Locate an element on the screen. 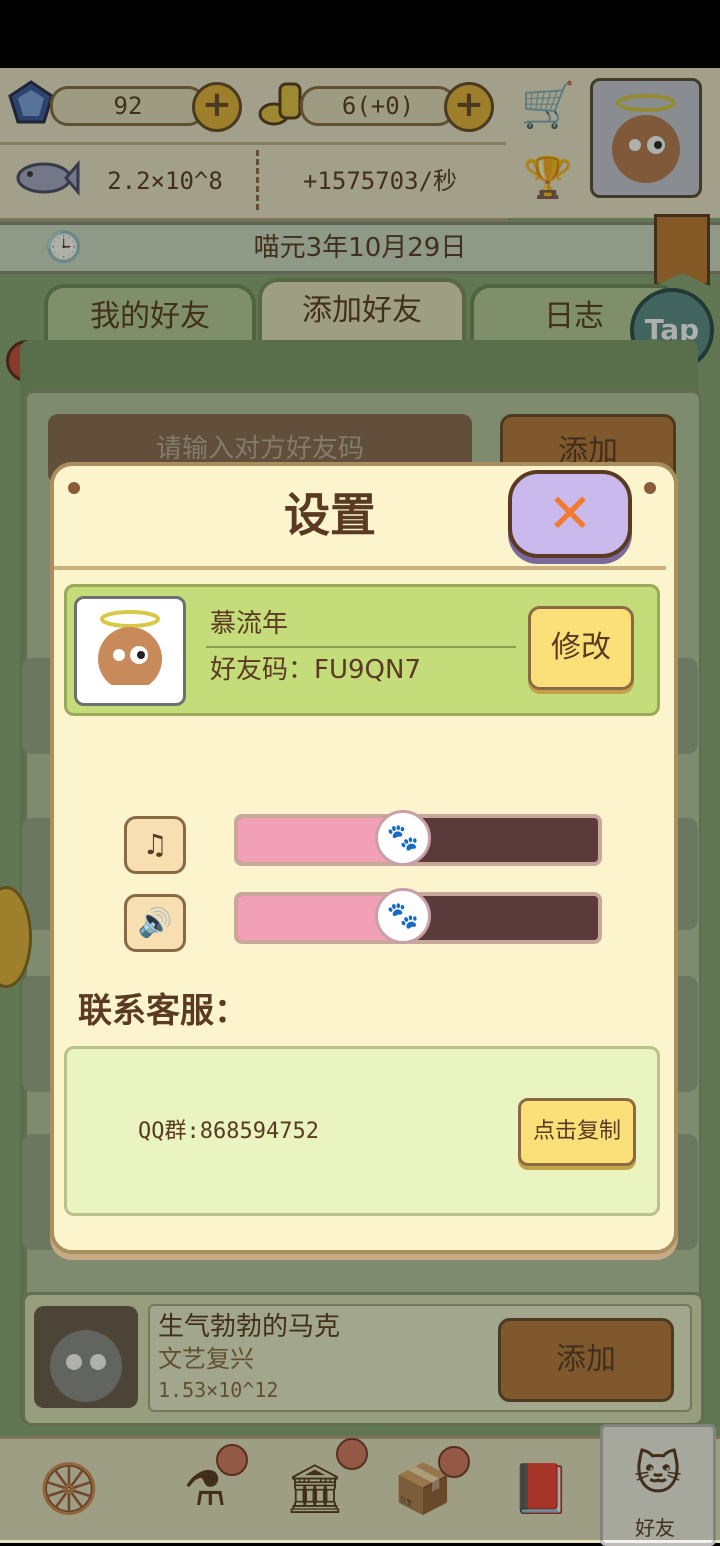 This screenshot has width=720, height=1546. sound-slider-knob-paw-icon: 🐾 is located at coordinates (403, 916).